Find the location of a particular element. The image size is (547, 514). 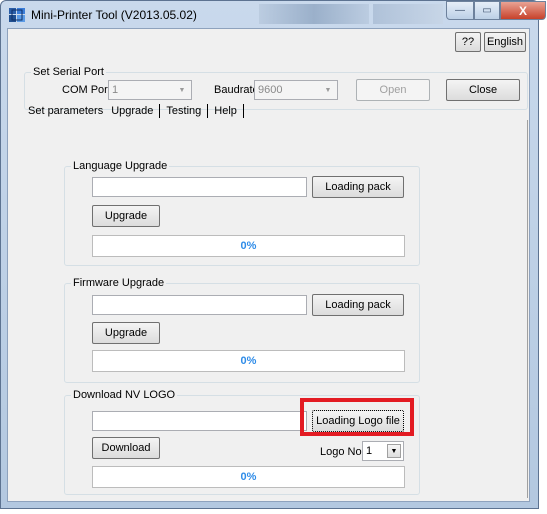

help-button-label: ?? is located at coordinates (468, 42).